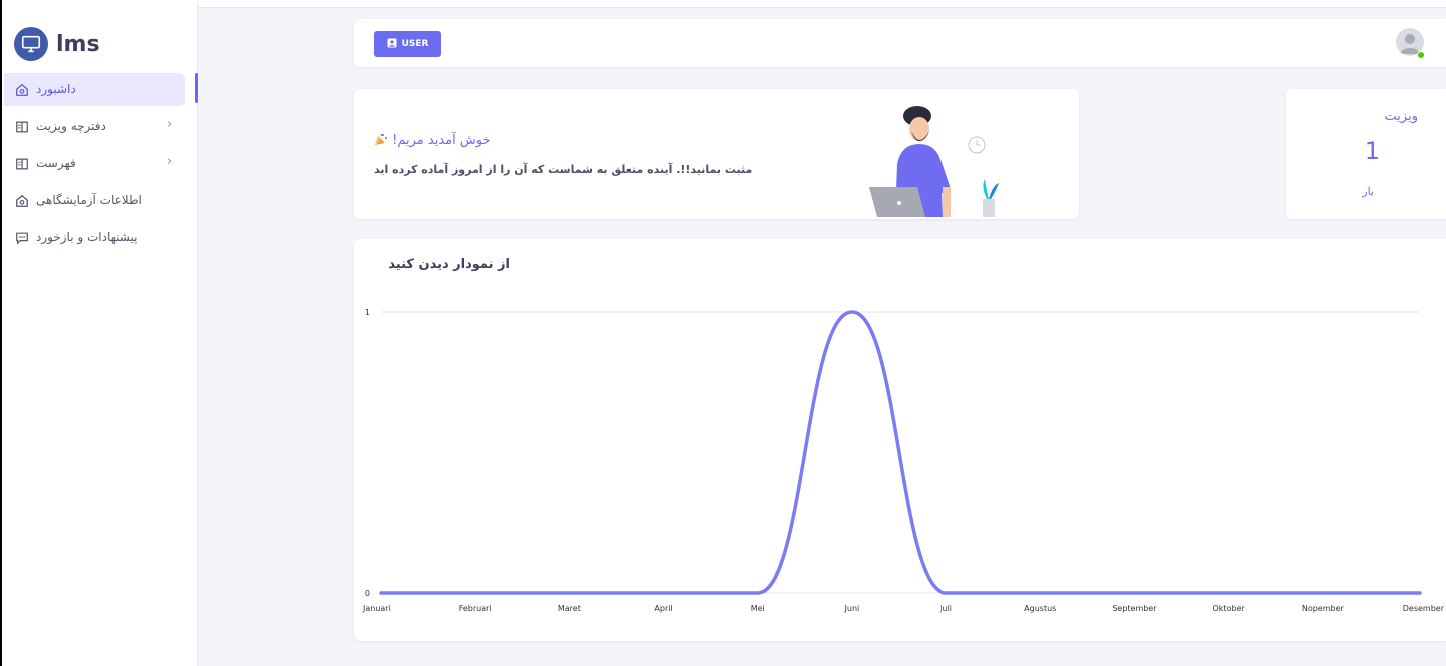  I want to click on online-status-dot, so click(1421, 55).